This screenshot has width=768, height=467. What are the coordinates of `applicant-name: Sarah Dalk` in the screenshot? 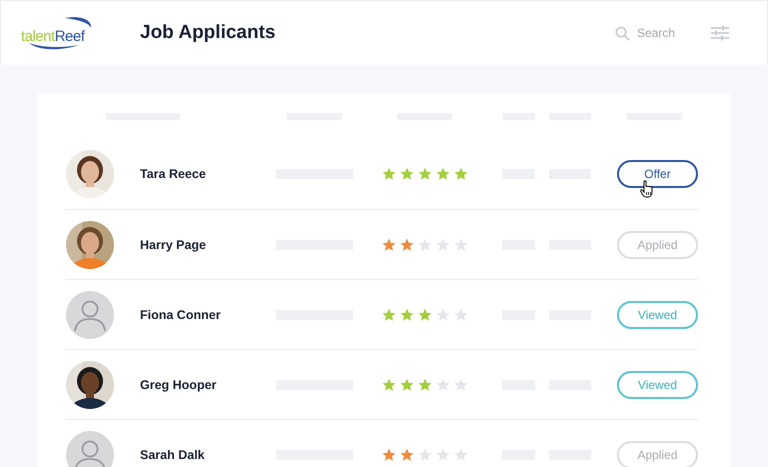 It's located at (173, 455).